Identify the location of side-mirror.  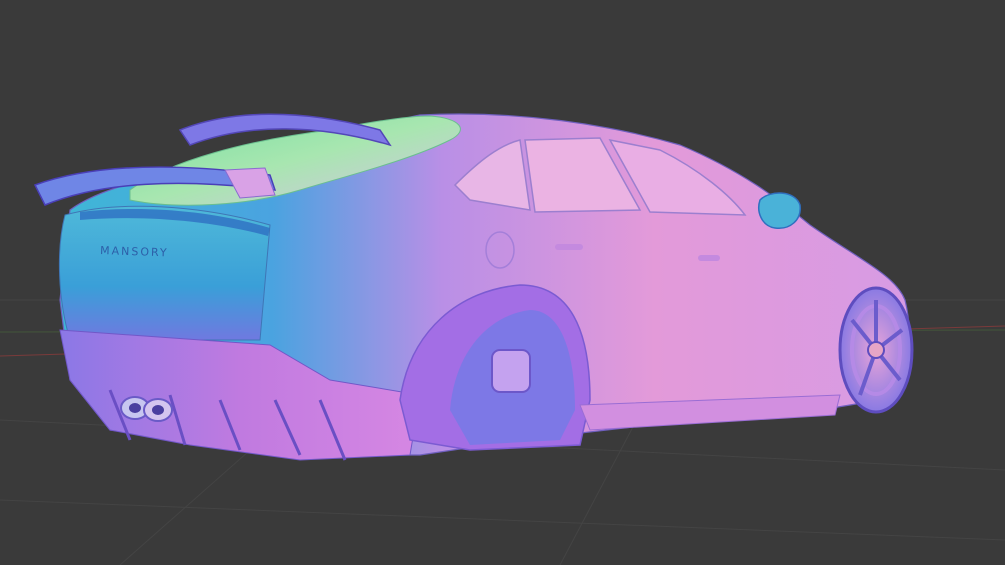
(779, 210).